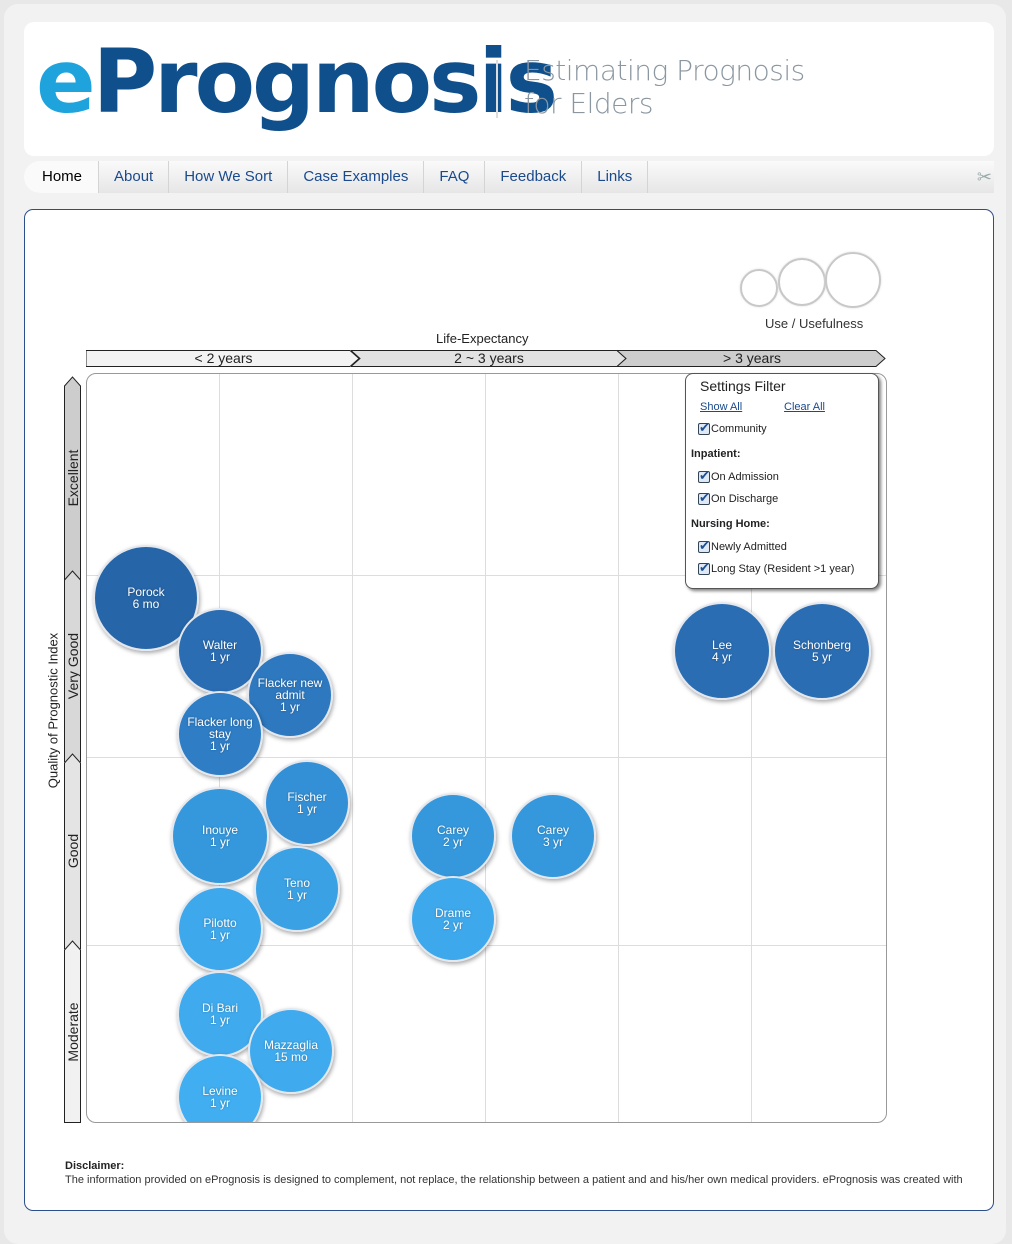 Image resolution: width=1012 pixels, height=1244 pixels. What do you see at coordinates (739, 429) in the screenshot?
I see `checkbox-label: Community` at bounding box center [739, 429].